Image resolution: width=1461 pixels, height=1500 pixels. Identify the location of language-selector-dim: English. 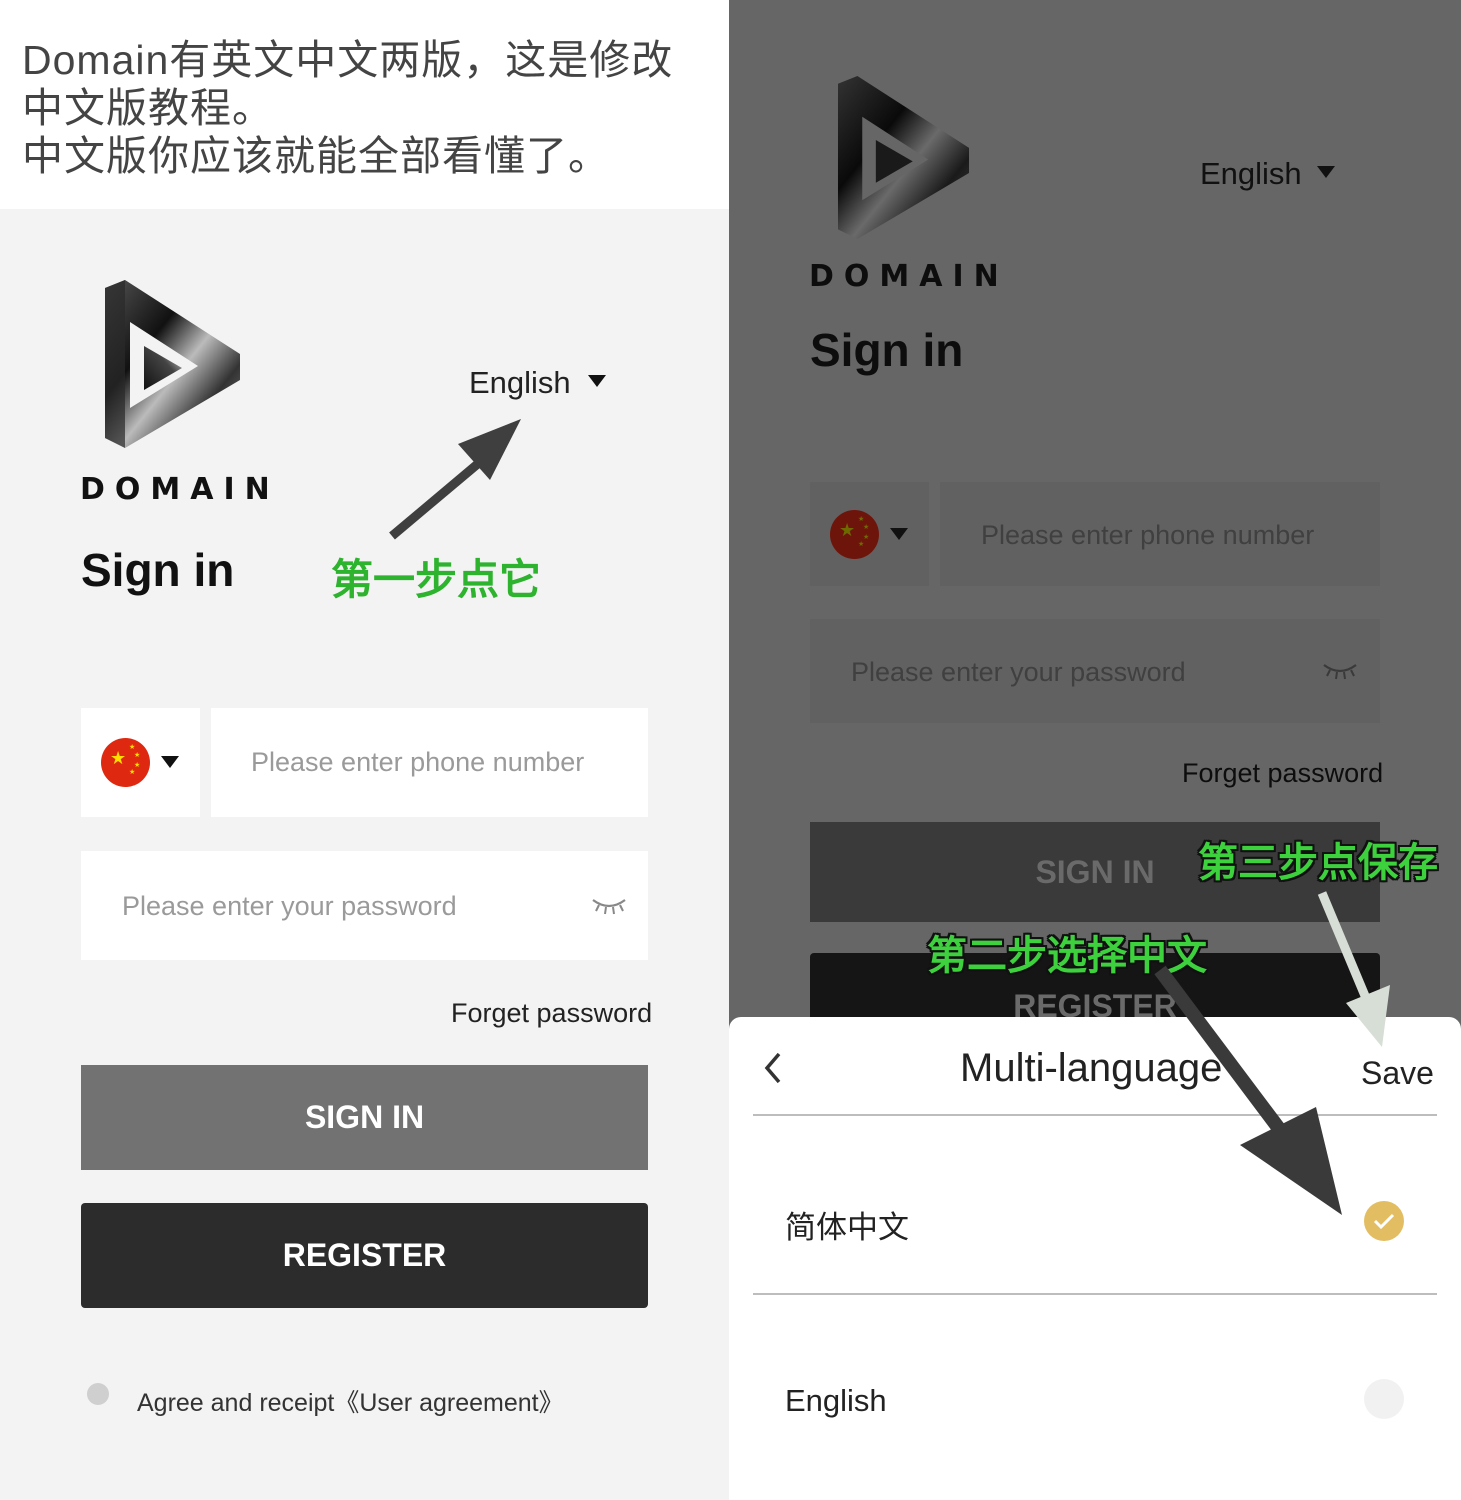
(1271, 169).